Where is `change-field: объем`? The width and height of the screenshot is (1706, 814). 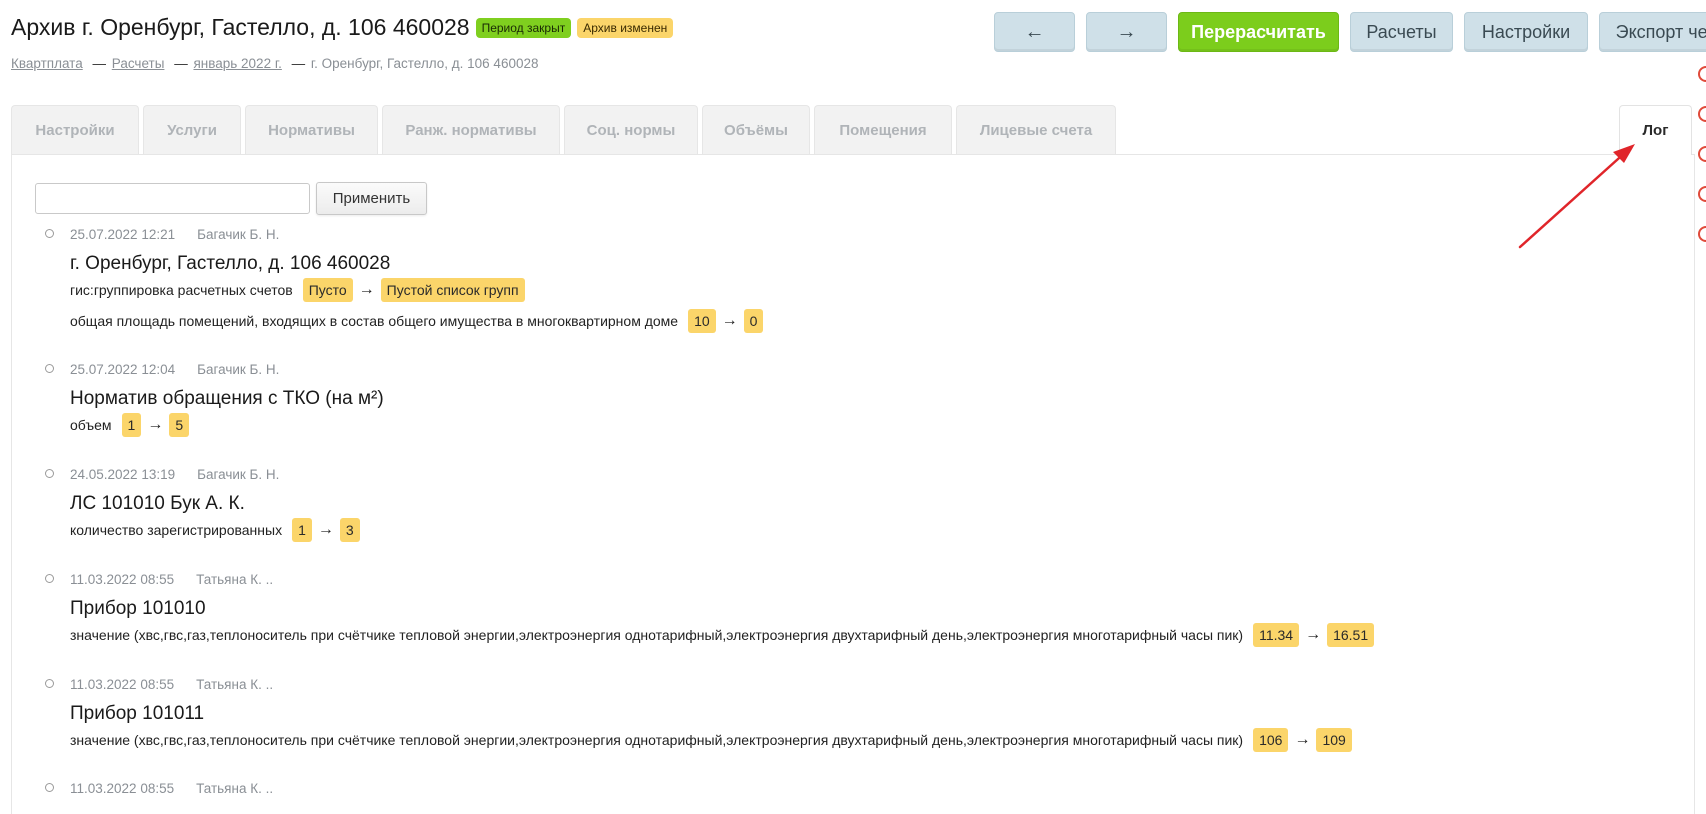 change-field: объем is located at coordinates (91, 425).